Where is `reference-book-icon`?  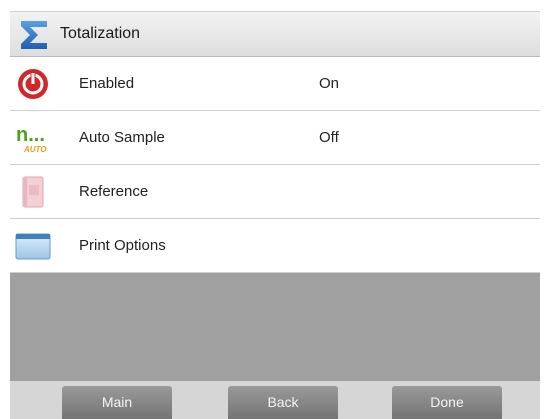
reference-book-icon is located at coordinates (33, 192).